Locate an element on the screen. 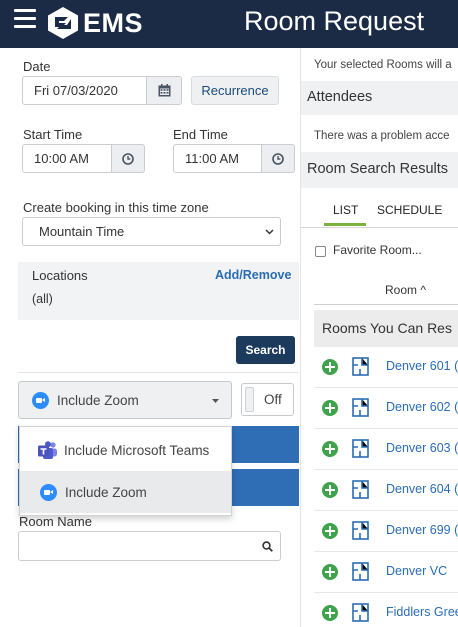 Image resolution: width=458 pixels, height=627 pixels. video-conference-dropdown: Include Microsoft Teams Include Zoom is located at coordinates (125, 471).